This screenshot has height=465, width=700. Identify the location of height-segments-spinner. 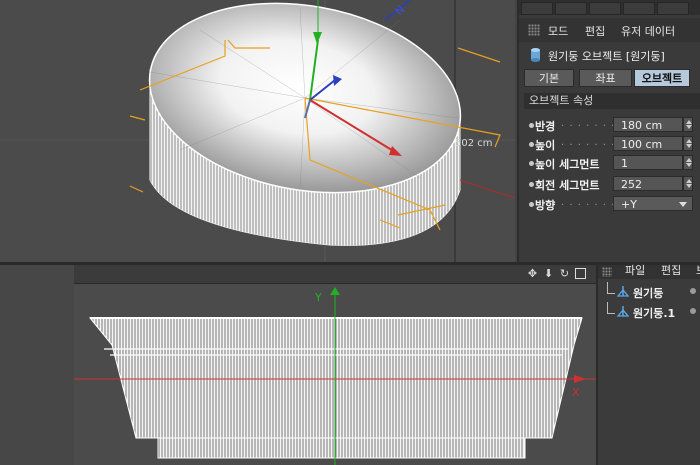
(688, 162).